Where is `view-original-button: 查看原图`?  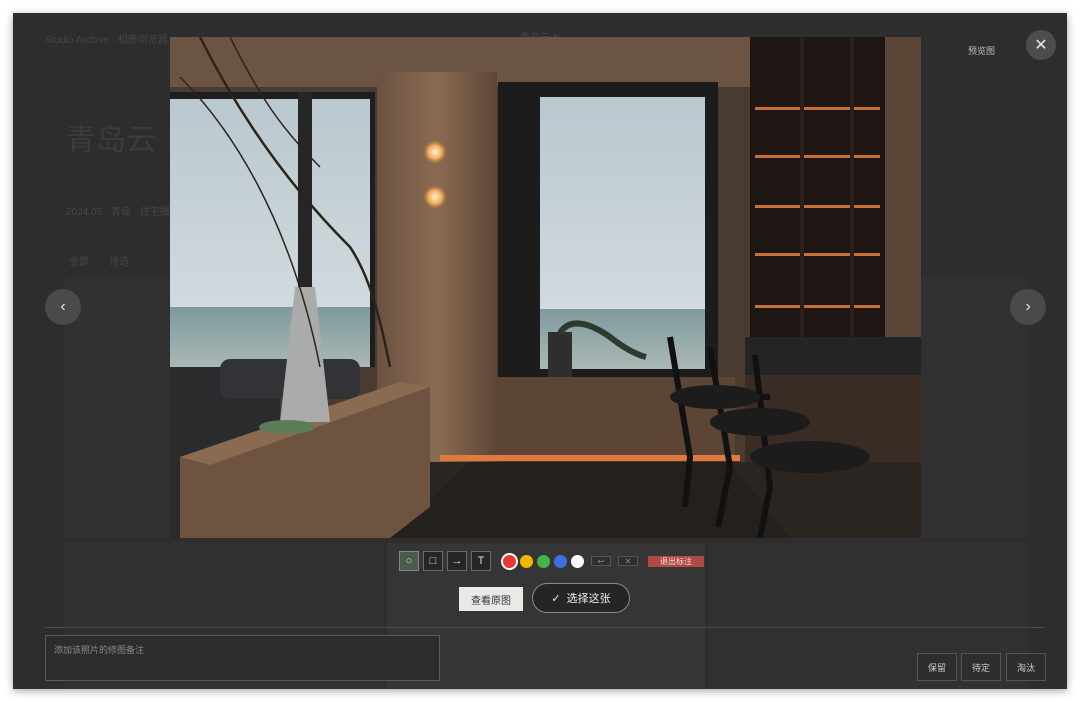
view-original-button: 查看原图 is located at coordinates (491, 599).